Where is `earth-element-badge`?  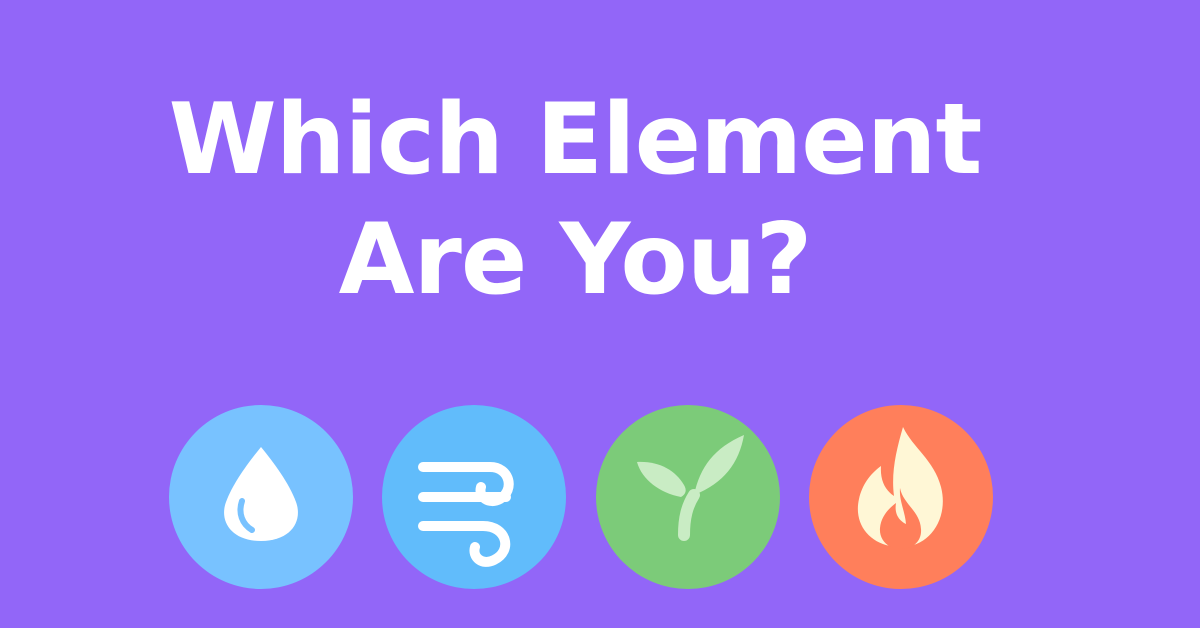
earth-element-badge is located at coordinates (688, 497).